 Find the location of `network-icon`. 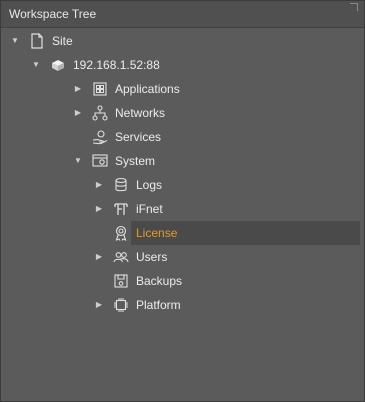

network-icon is located at coordinates (100, 113).